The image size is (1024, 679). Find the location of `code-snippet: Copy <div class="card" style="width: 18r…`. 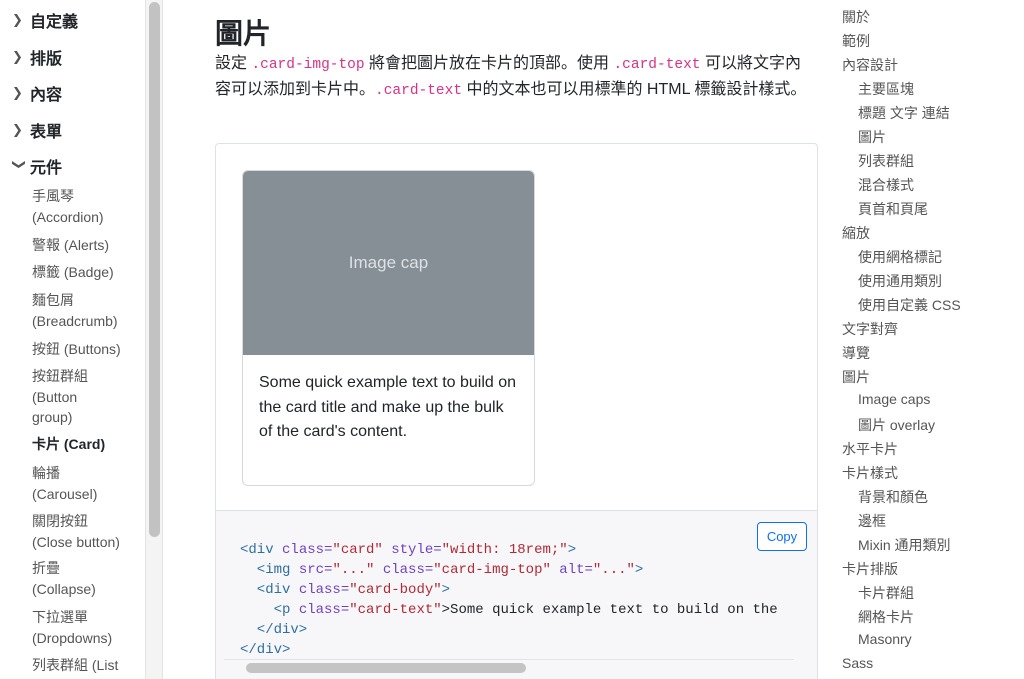

code-snippet: Copy <div class="card" style="width: 18r… is located at coordinates (516, 595).